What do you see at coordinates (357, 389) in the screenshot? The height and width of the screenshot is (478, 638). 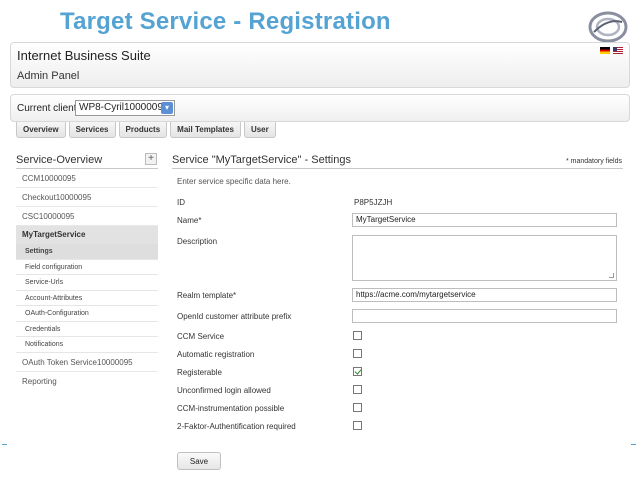 I see `unconfirmed-login-checkbox` at bounding box center [357, 389].